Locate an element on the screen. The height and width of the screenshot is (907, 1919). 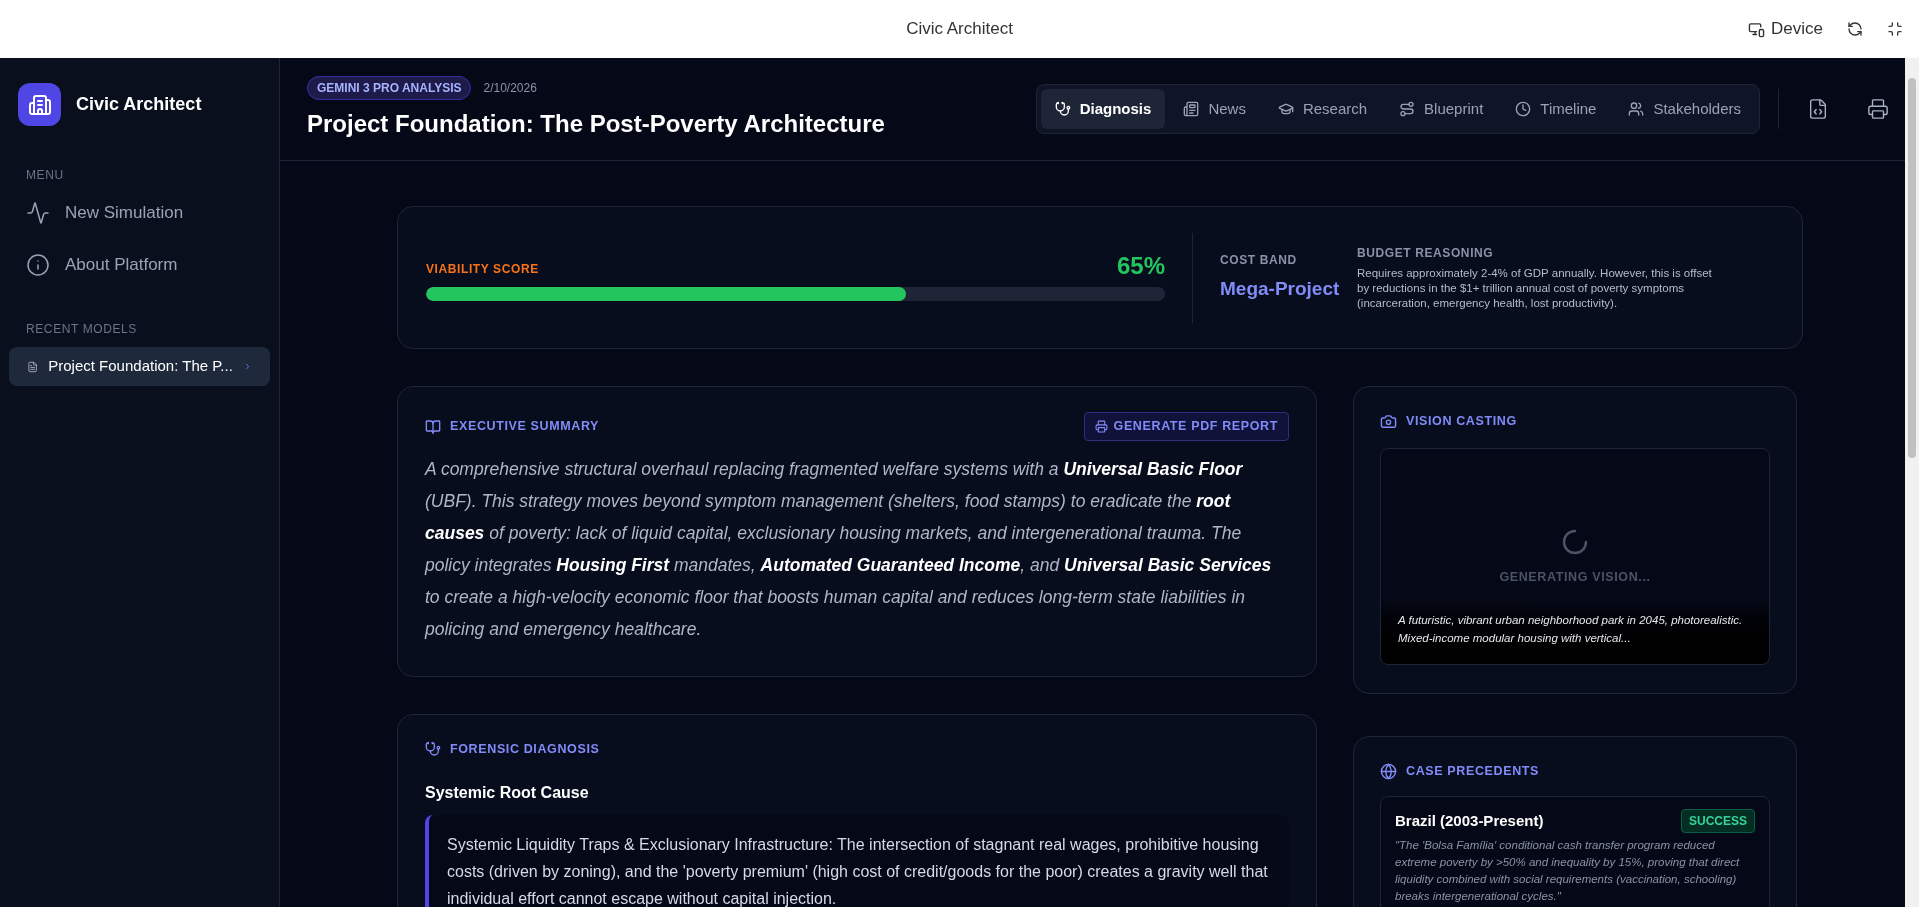
generate-pdf-button: GENERATE PDF REPORT is located at coordinates (1186, 426).